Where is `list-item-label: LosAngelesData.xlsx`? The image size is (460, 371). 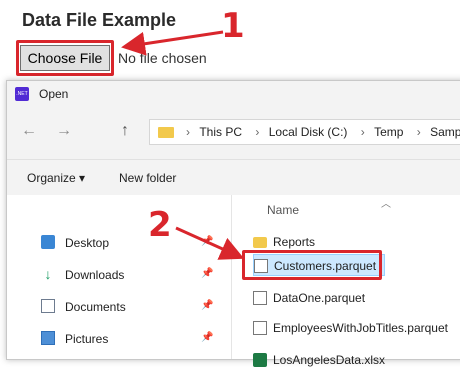 list-item-label: LosAngelesData.xlsx is located at coordinates (329, 360).